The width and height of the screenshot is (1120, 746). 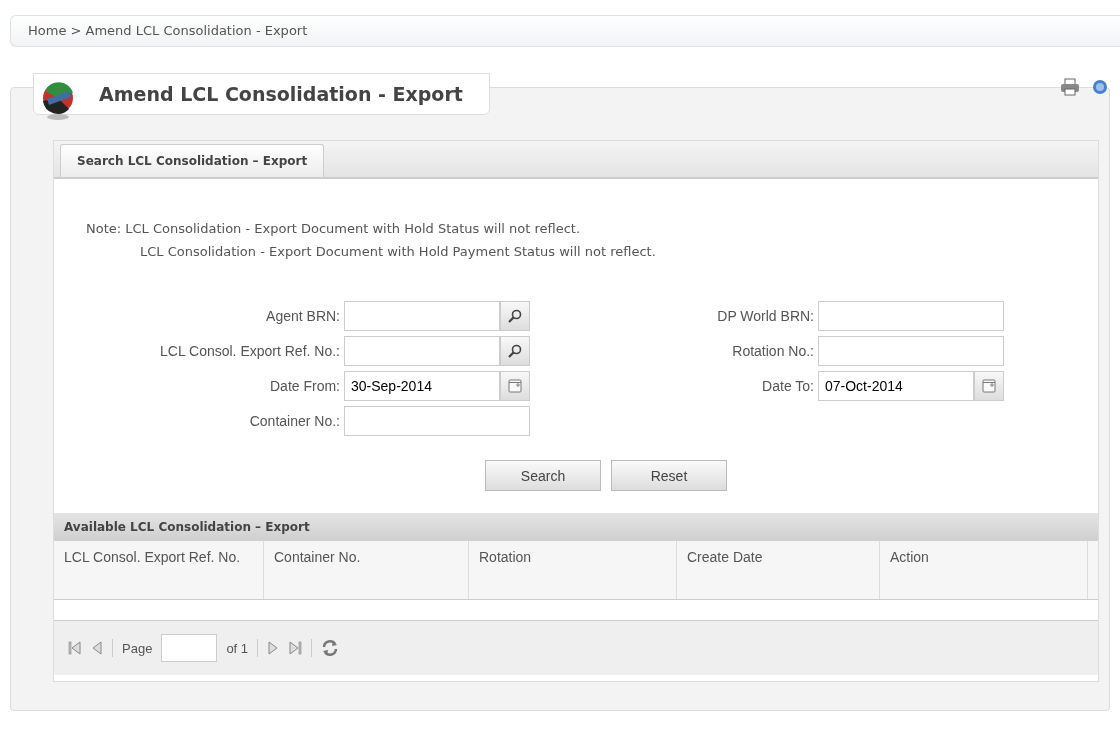 I want to click on search-tab: Search LCL Consolidation – Export, so click(x=192, y=160).